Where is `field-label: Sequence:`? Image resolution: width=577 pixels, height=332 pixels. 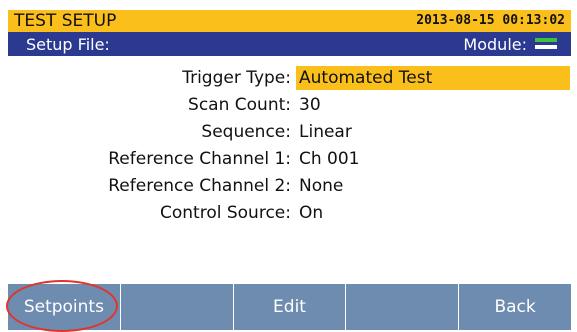 field-label: Sequence: is located at coordinates (246, 132).